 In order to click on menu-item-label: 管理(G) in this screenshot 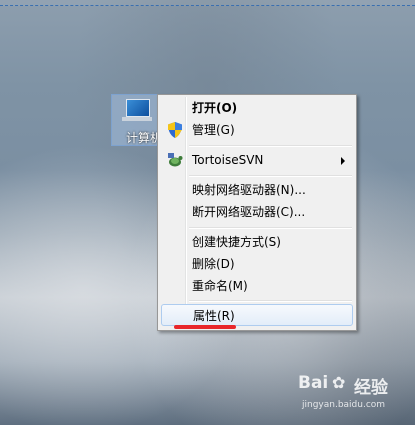, I will do `click(213, 130)`.